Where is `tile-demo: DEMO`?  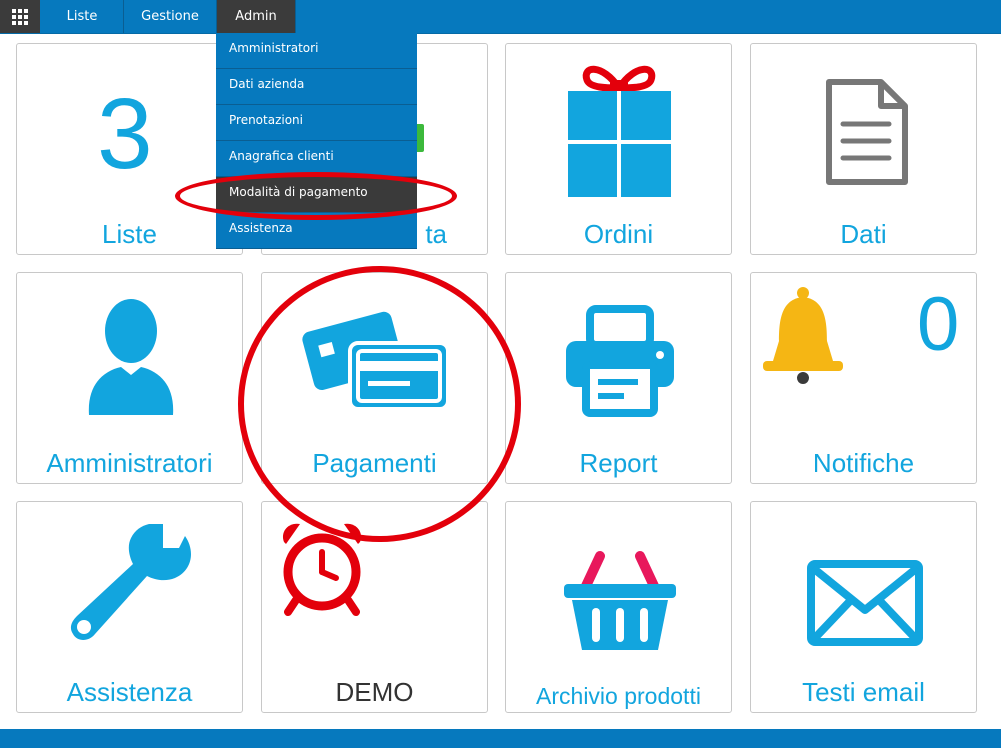 tile-demo: DEMO is located at coordinates (374, 607).